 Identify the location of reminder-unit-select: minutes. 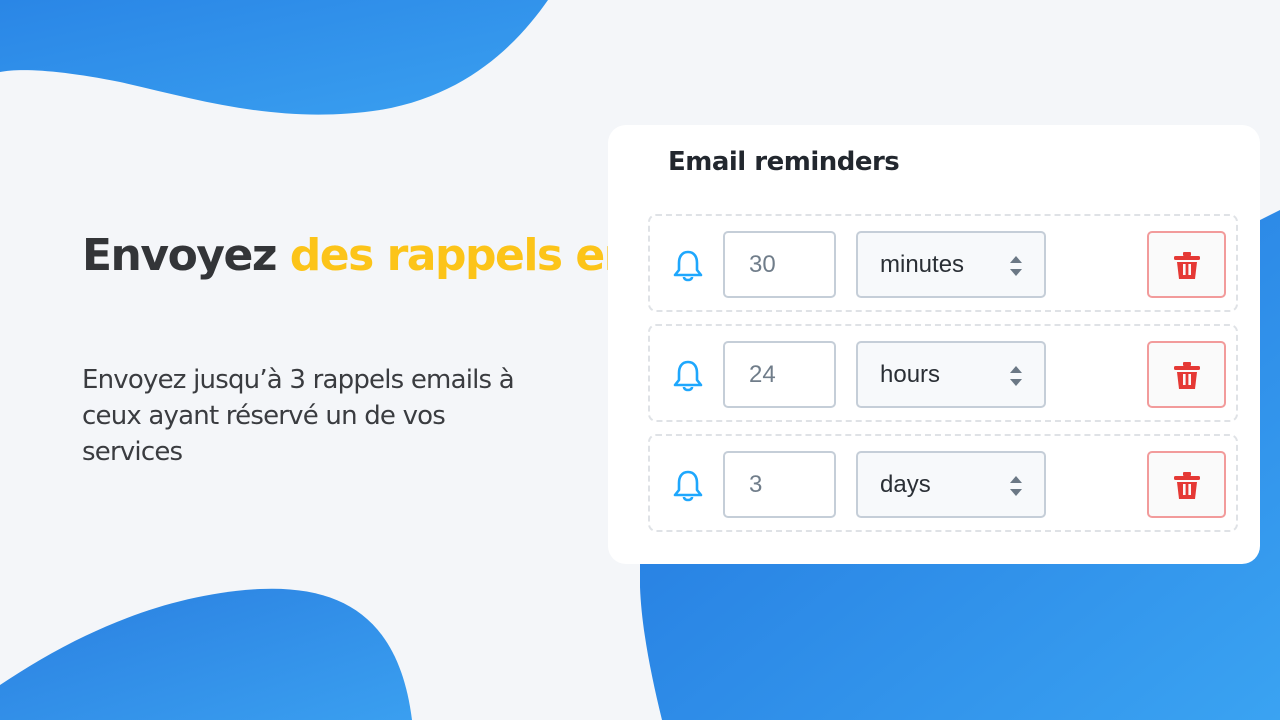
(951, 264).